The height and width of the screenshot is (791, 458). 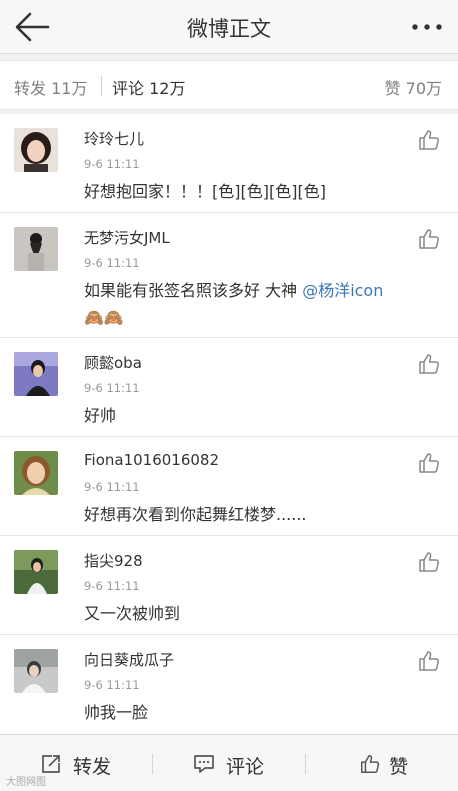 What do you see at coordinates (204, 764) in the screenshot?
I see `comment-icon` at bounding box center [204, 764].